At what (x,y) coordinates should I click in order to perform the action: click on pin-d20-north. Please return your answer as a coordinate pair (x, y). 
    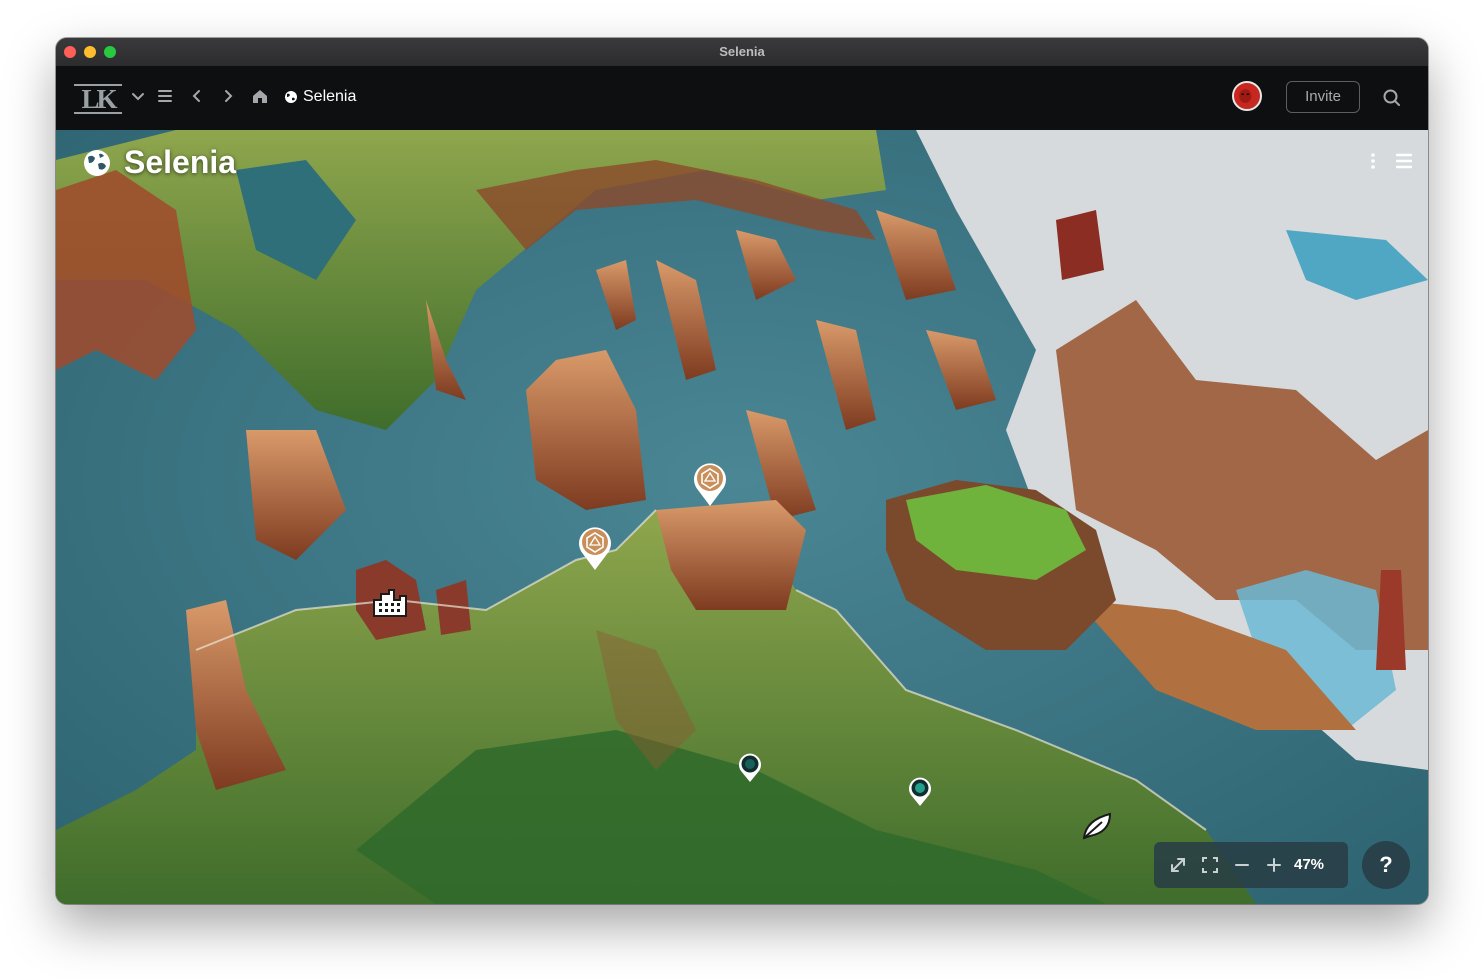
    Looking at the image, I should click on (710, 486).